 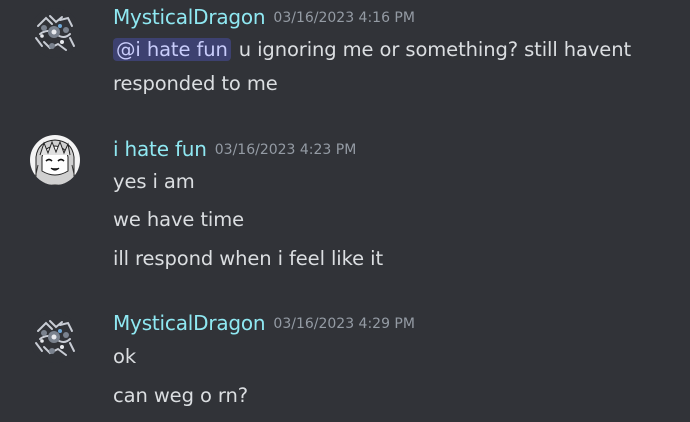 I want to click on message-line: we have time, so click(x=179, y=219).